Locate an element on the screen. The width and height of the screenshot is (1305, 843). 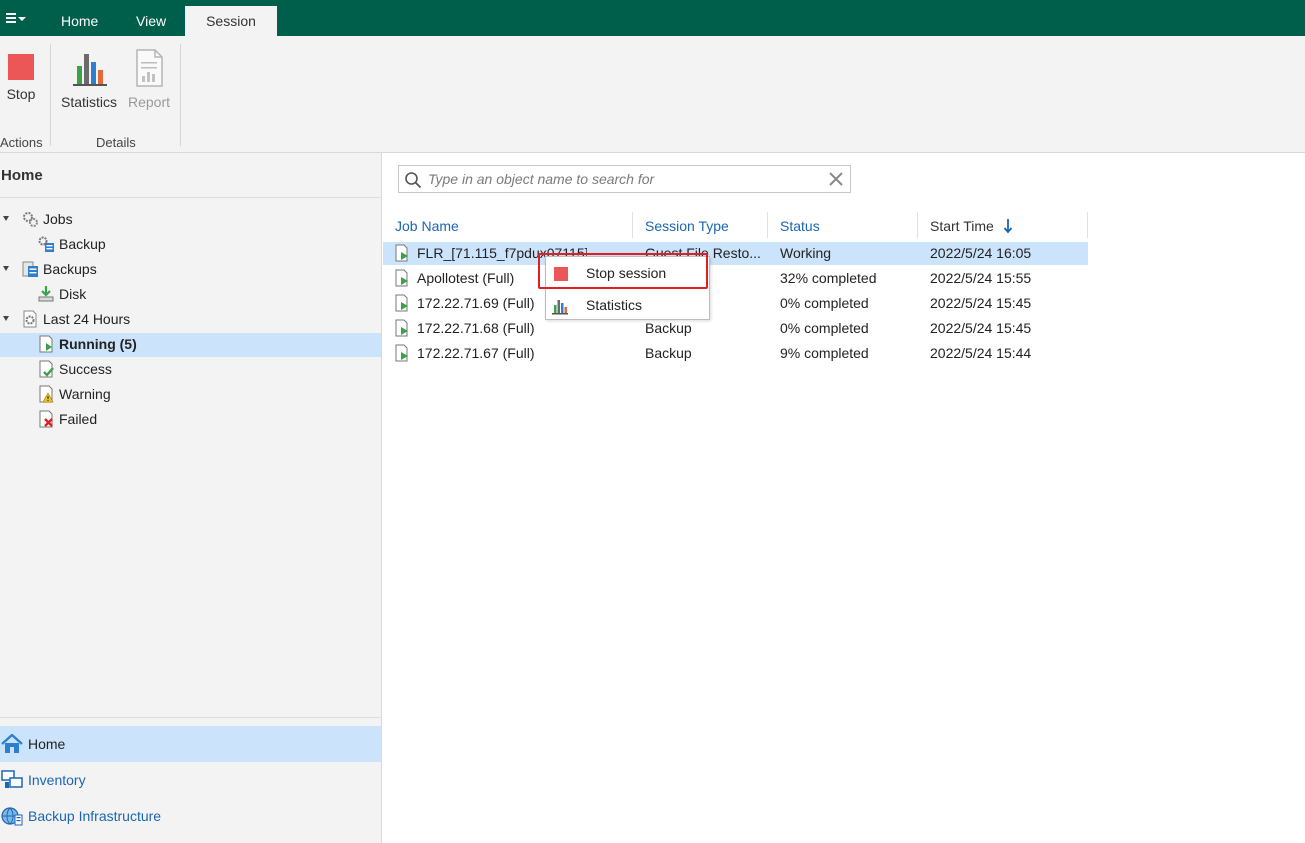
backups-icon is located at coordinates (30, 269).